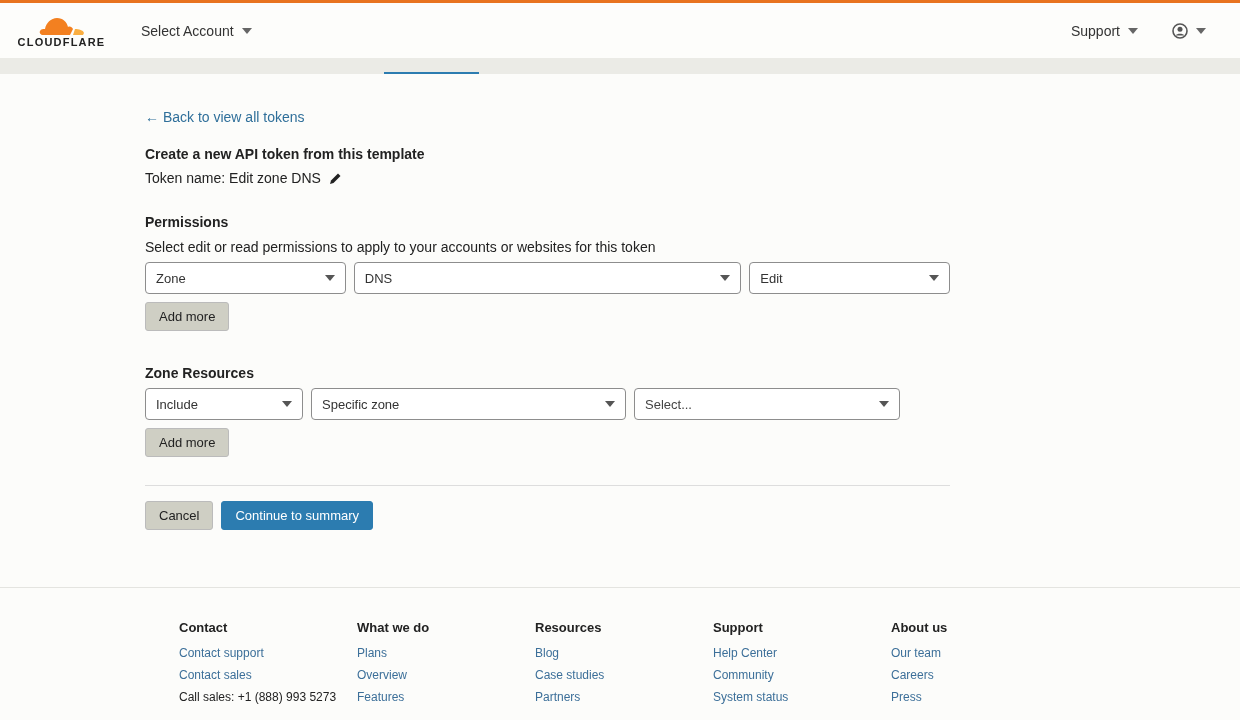 This screenshot has width=1240, height=720. What do you see at coordinates (335, 178) in the screenshot?
I see `pencil-icon` at bounding box center [335, 178].